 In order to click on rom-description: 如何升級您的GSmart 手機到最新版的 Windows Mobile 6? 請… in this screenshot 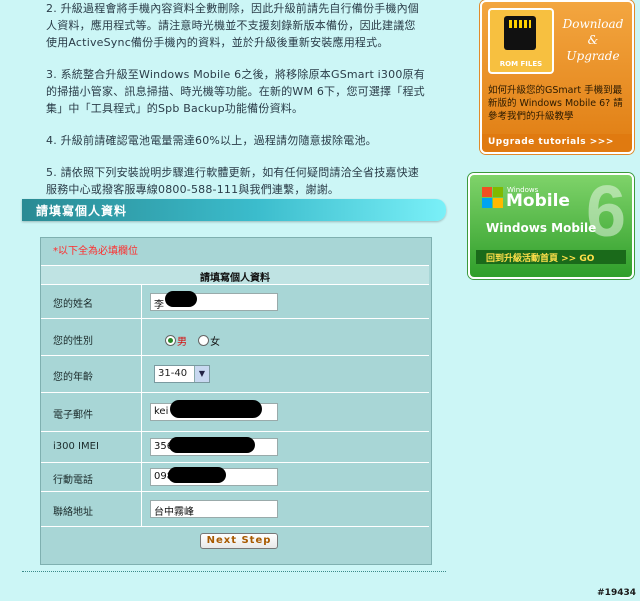, I will do `click(555, 103)`.